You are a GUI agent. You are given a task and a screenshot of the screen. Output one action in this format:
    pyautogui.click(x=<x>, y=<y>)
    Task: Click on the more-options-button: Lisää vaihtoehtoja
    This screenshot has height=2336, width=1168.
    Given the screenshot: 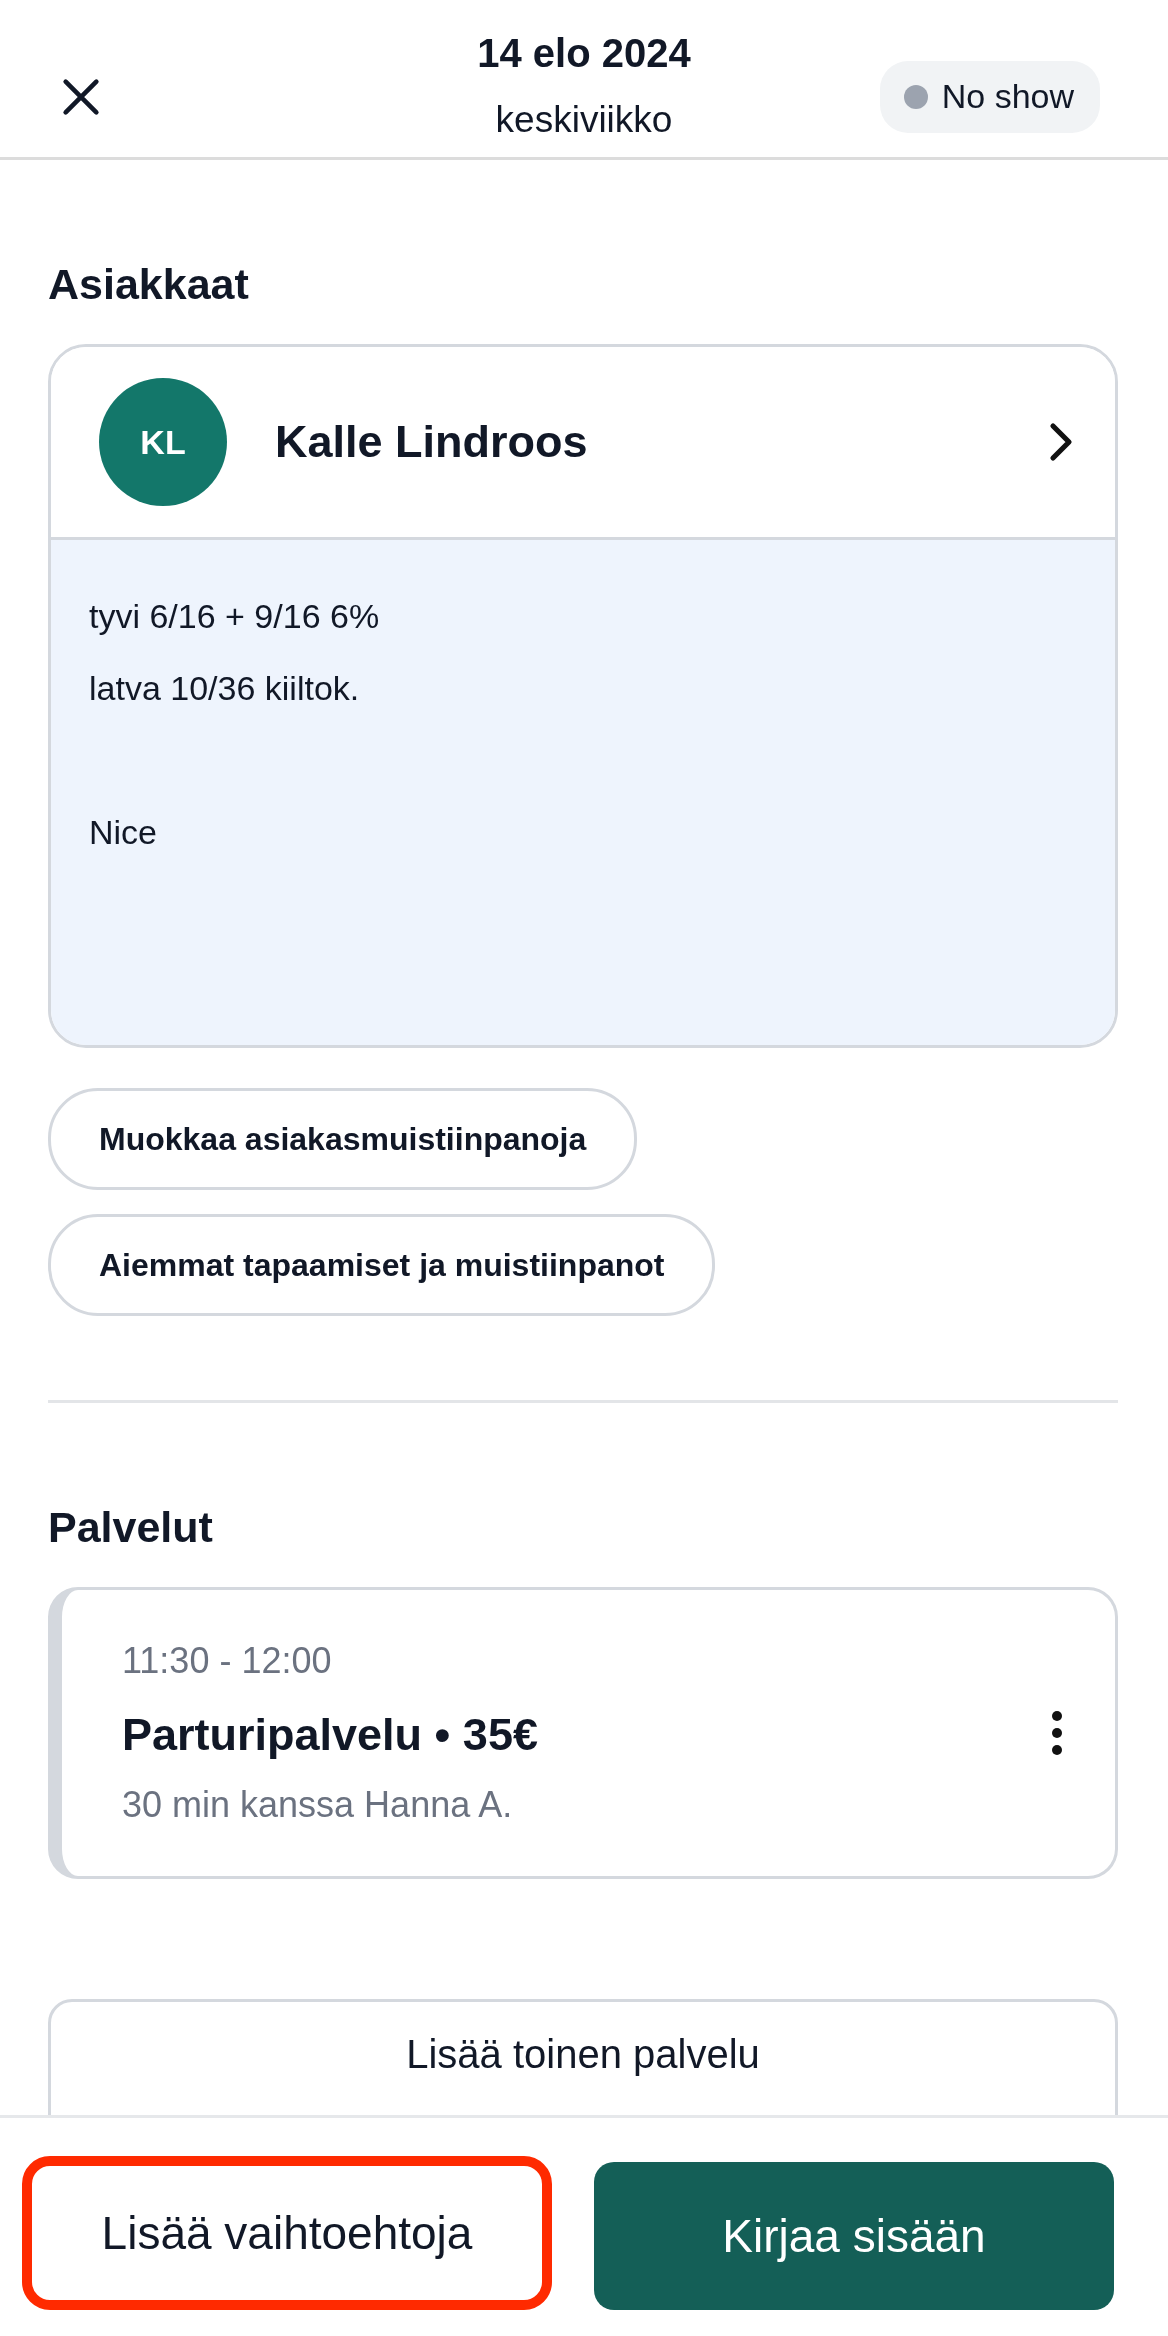 What is the action you would take?
    pyautogui.click(x=287, y=2233)
    